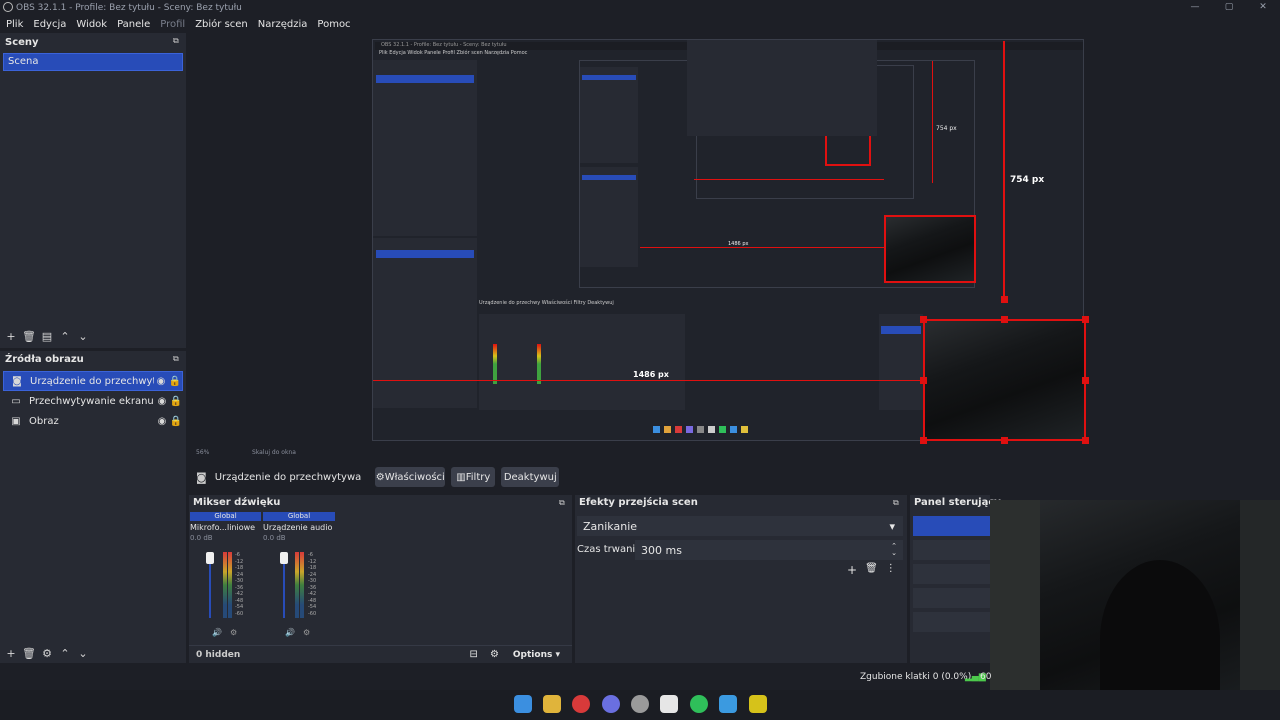  I want to click on chevron-down-icon: ▾, so click(892, 526).